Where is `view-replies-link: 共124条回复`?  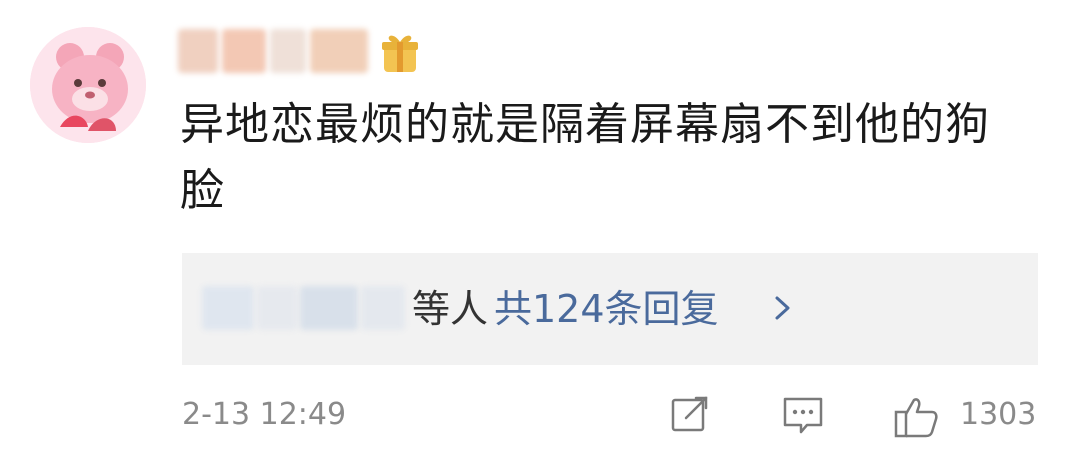 view-replies-link: 共124条回复 is located at coordinates (606, 309).